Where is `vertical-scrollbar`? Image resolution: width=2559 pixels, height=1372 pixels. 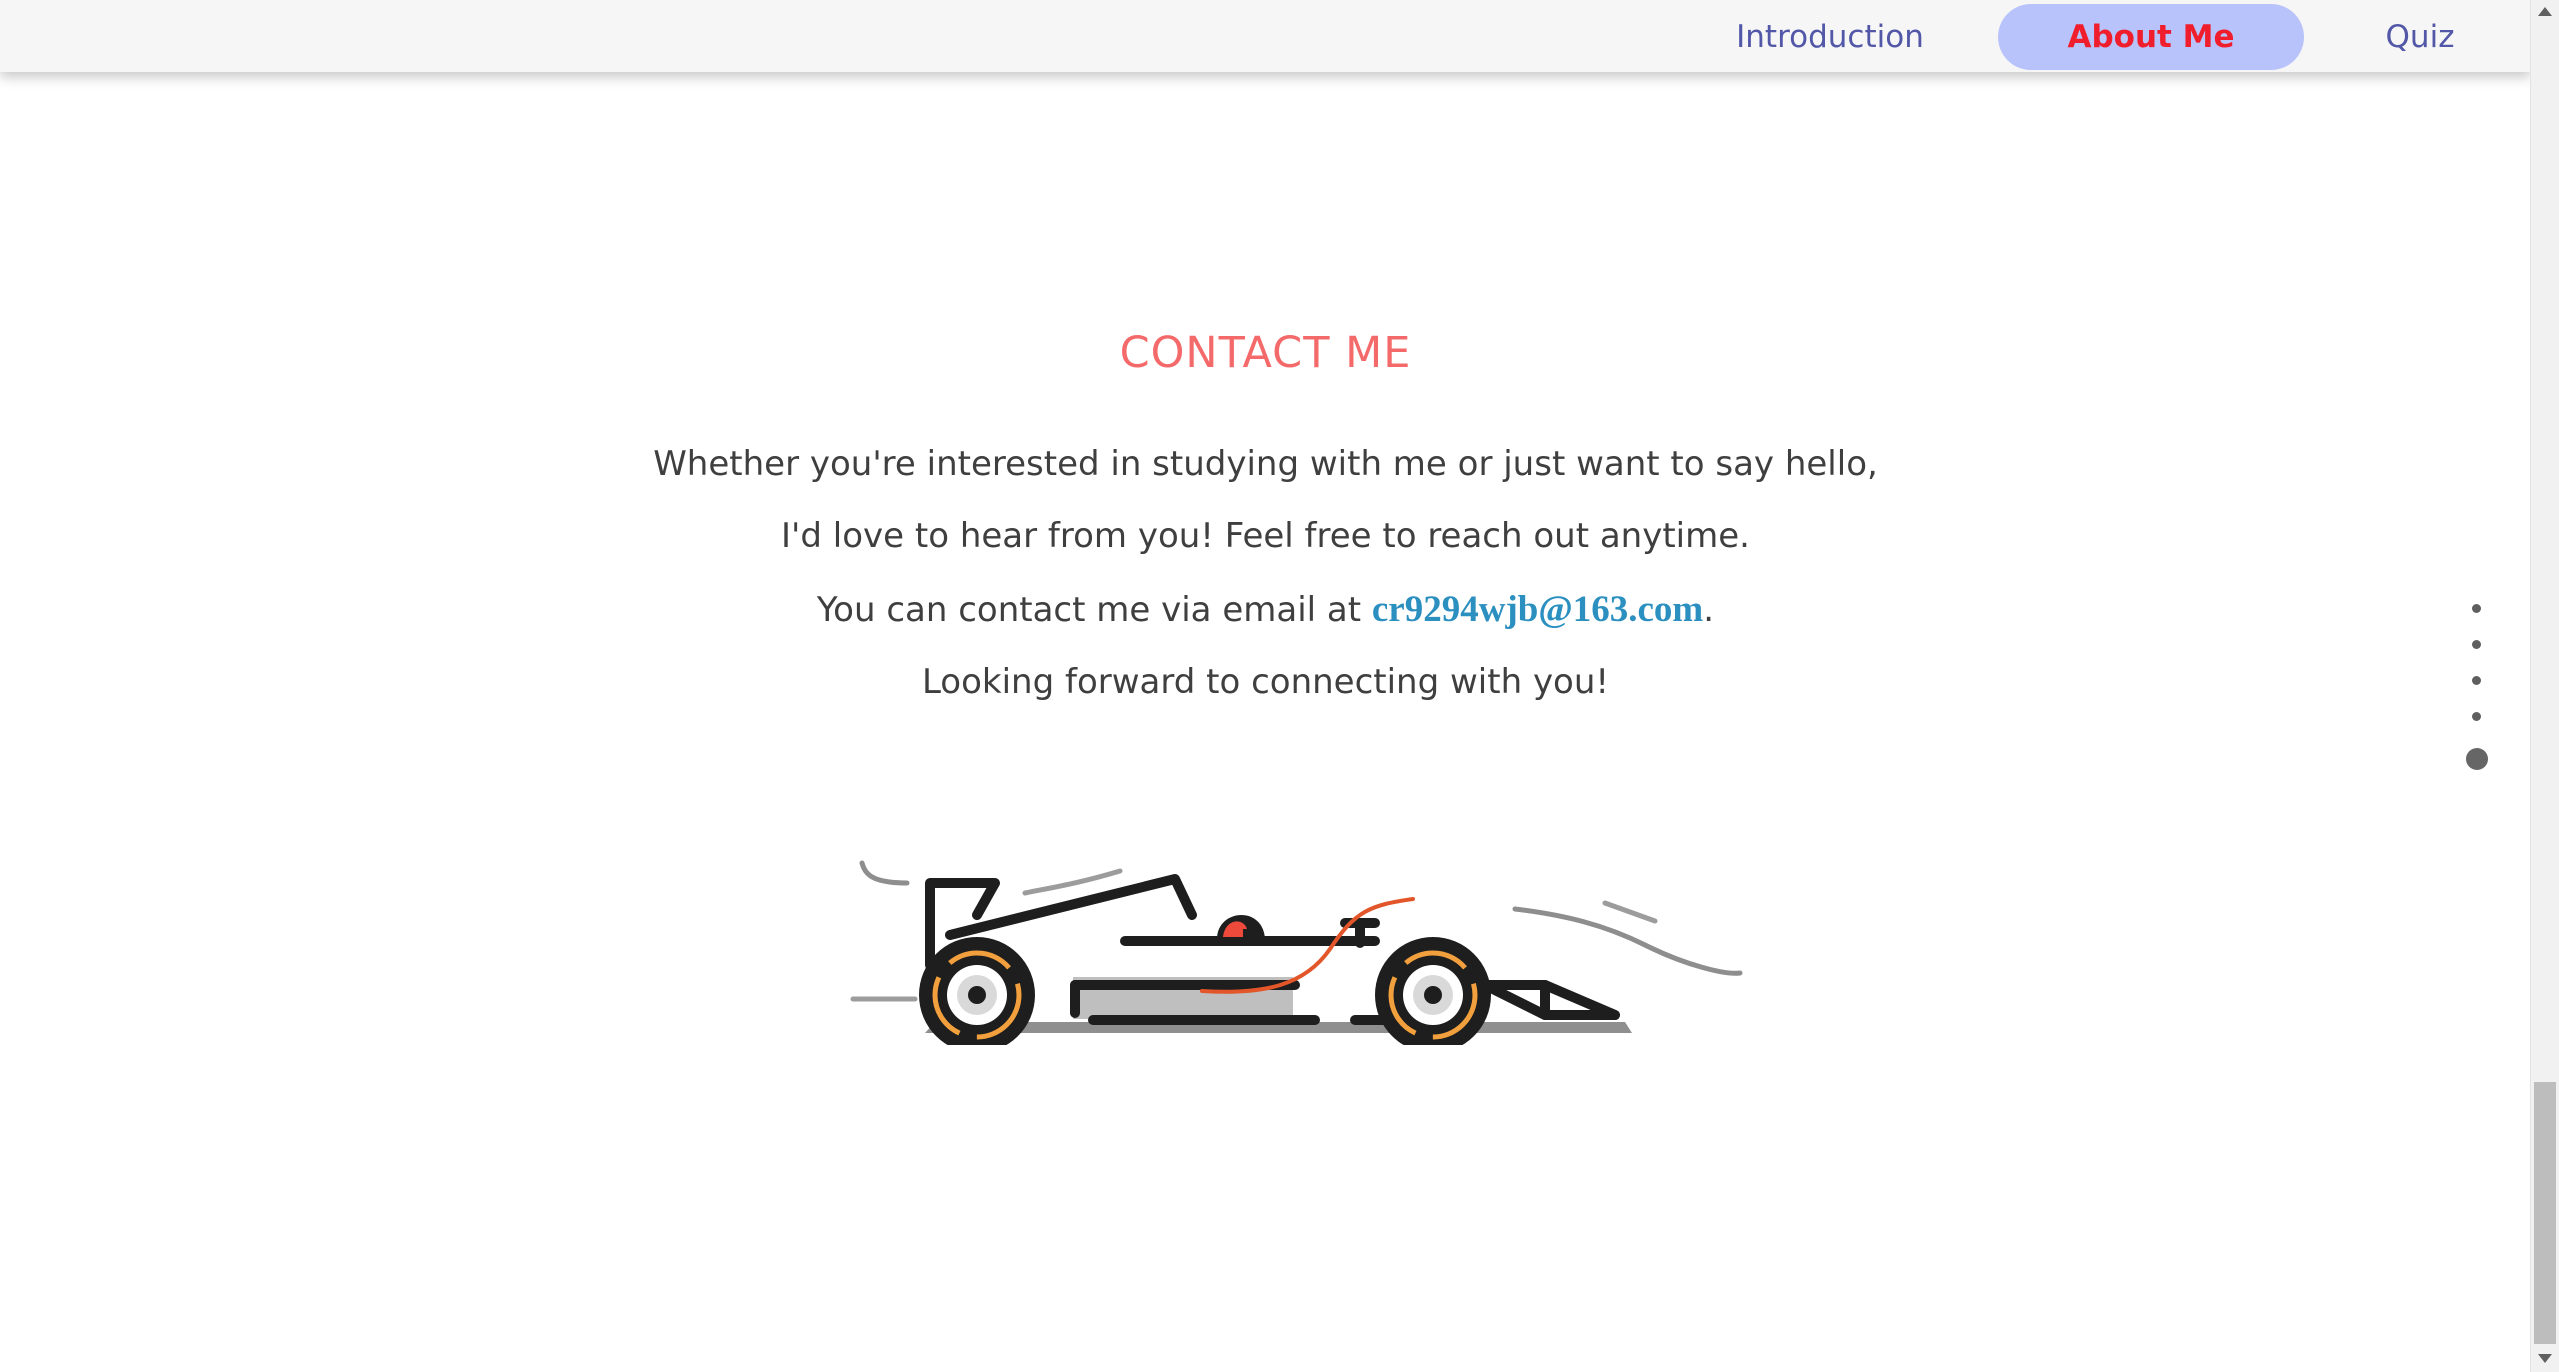
vertical-scrollbar is located at coordinates (2544, 686).